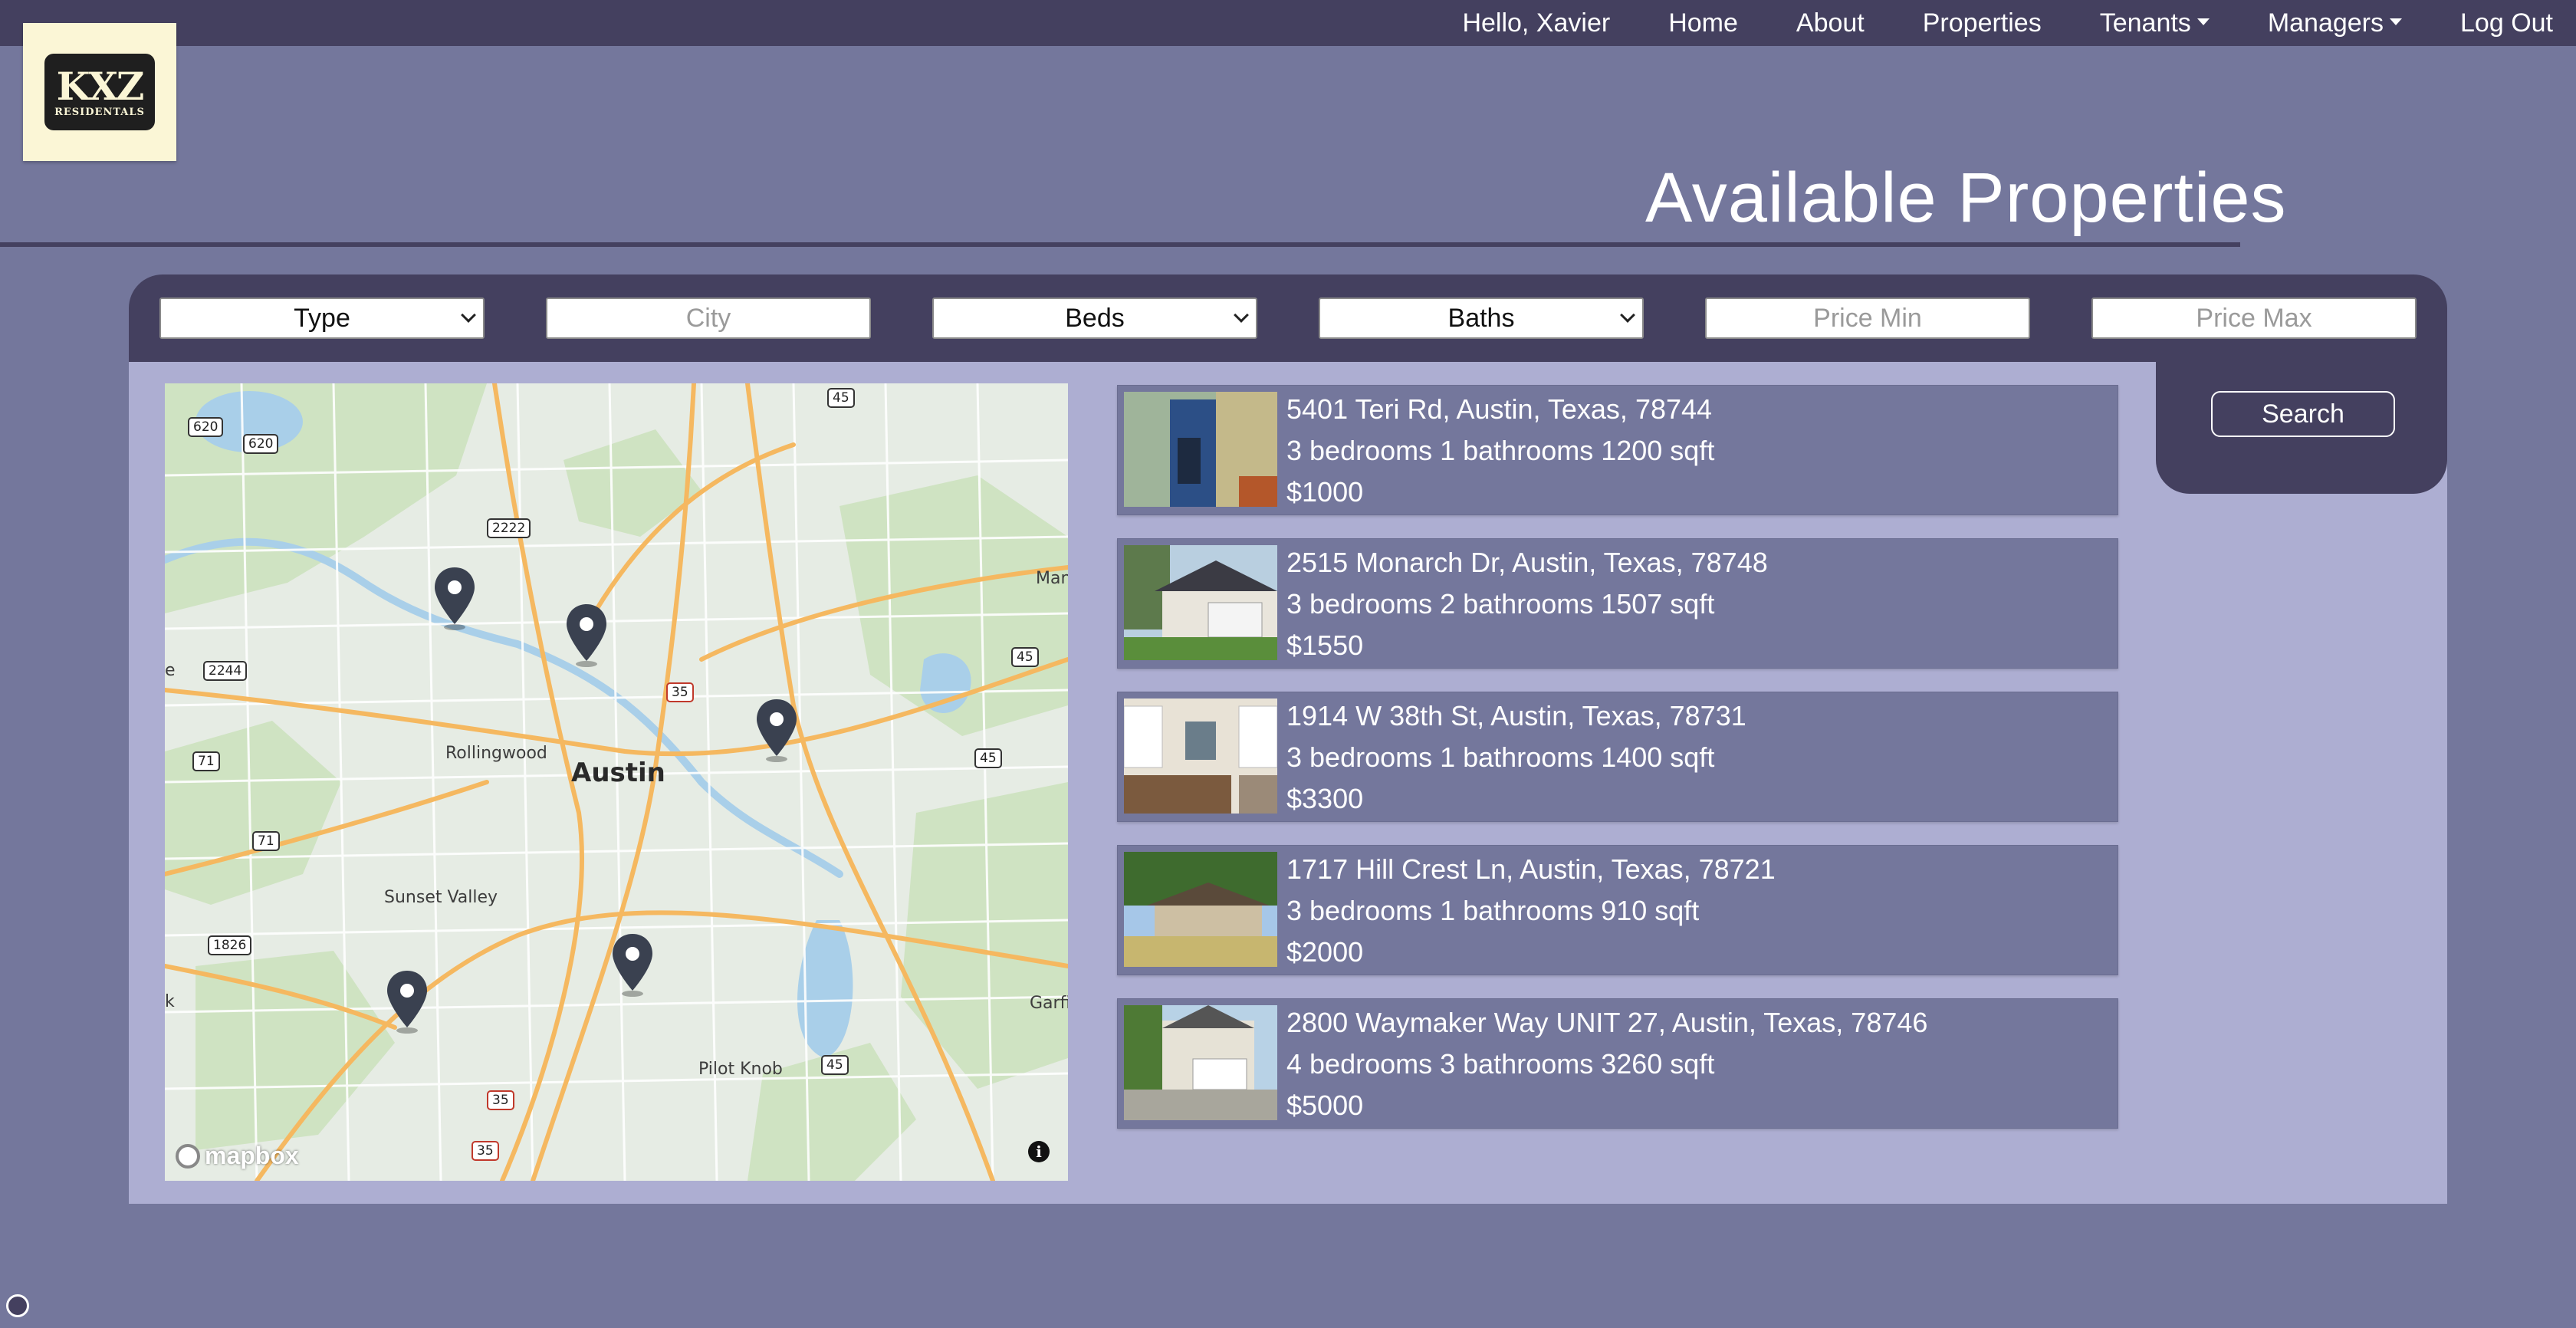 This screenshot has width=2576, height=1328. What do you see at coordinates (1500, 757) in the screenshot?
I see `property-details: 3 bedrooms 1 bathrooms 1400 sqft` at bounding box center [1500, 757].